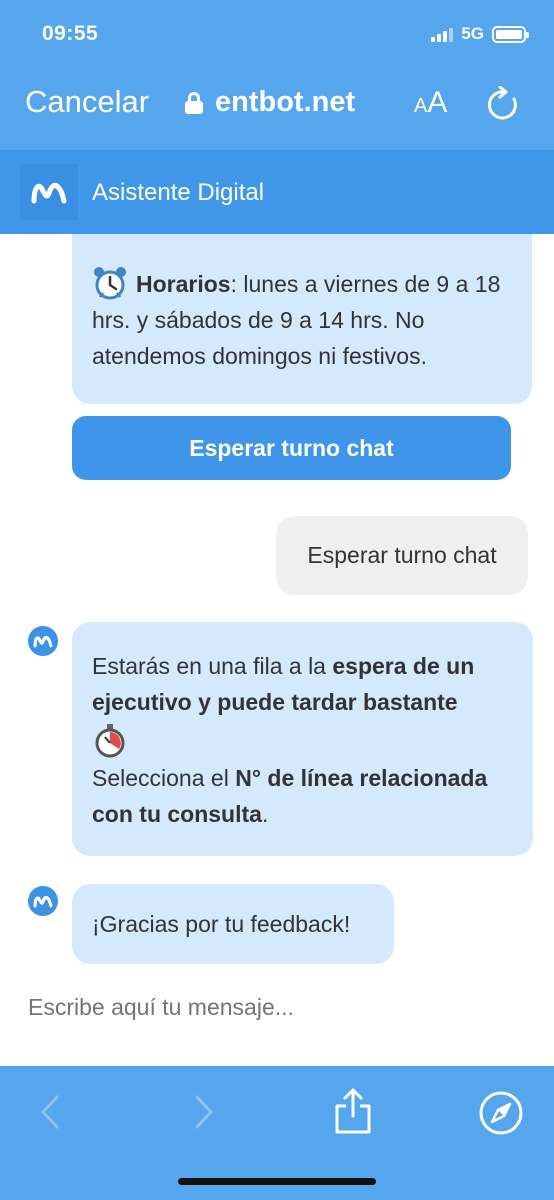 The height and width of the screenshot is (1200, 554). I want to click on movistar-logo-icon, so click(49, 192).